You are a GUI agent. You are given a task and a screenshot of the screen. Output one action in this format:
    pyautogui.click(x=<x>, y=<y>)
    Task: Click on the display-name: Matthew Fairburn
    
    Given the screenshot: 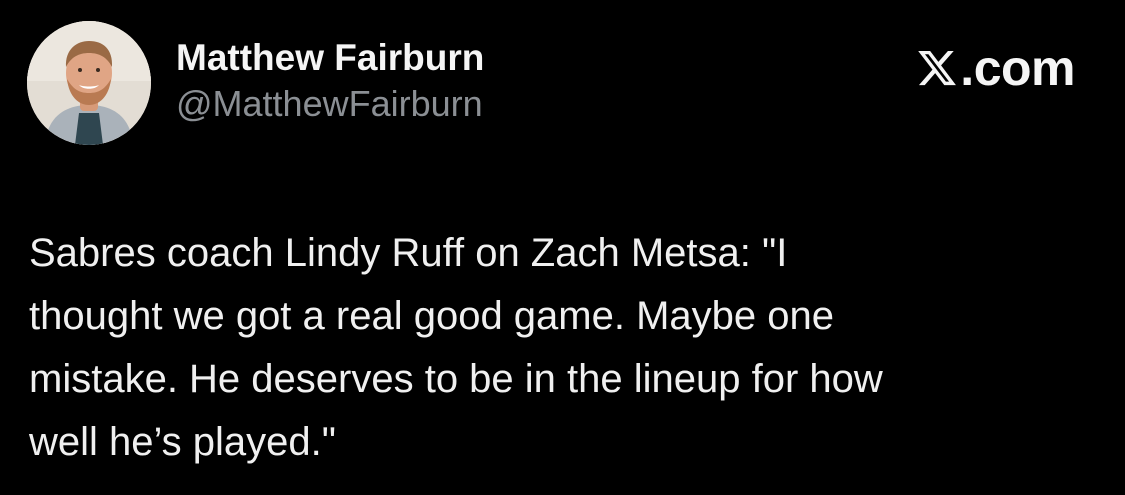 What is the action you would take?
    pyautogui.click(x=330, y=58)
    